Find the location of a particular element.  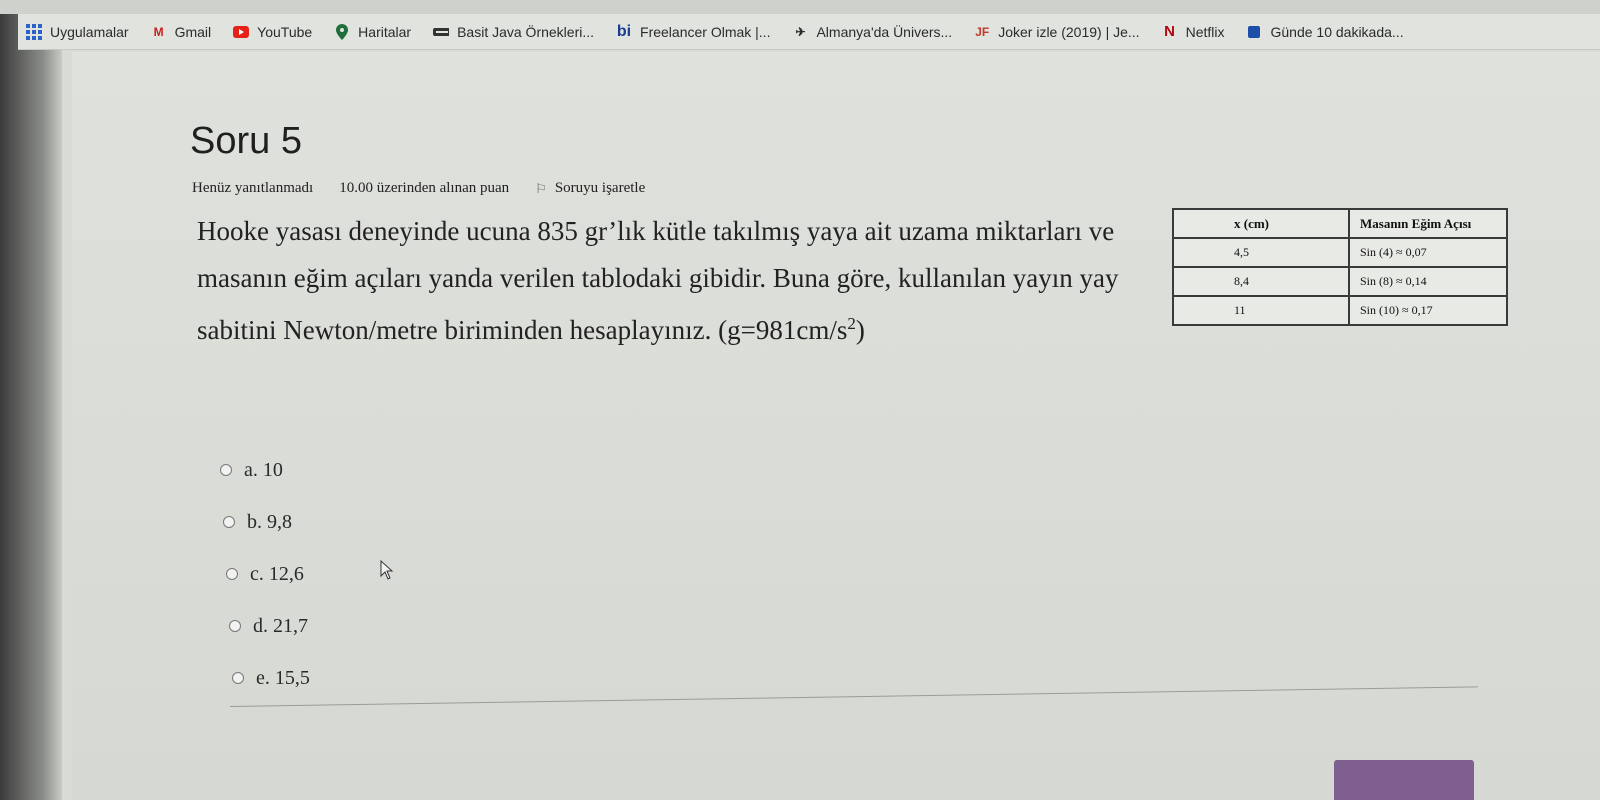

flag-question-link: ⚐ Soruyu işaretle is located at coordinates (590, 188).